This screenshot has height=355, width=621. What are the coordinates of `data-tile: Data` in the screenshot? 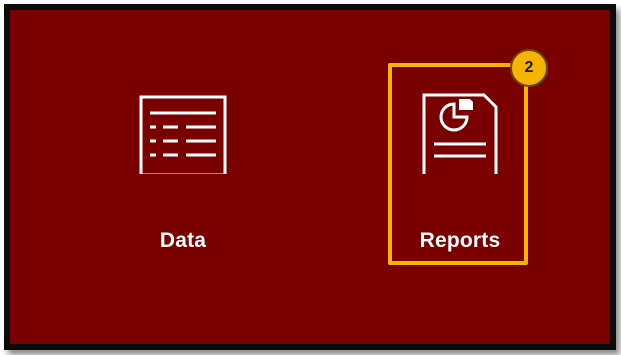 It's located at (183, 170).